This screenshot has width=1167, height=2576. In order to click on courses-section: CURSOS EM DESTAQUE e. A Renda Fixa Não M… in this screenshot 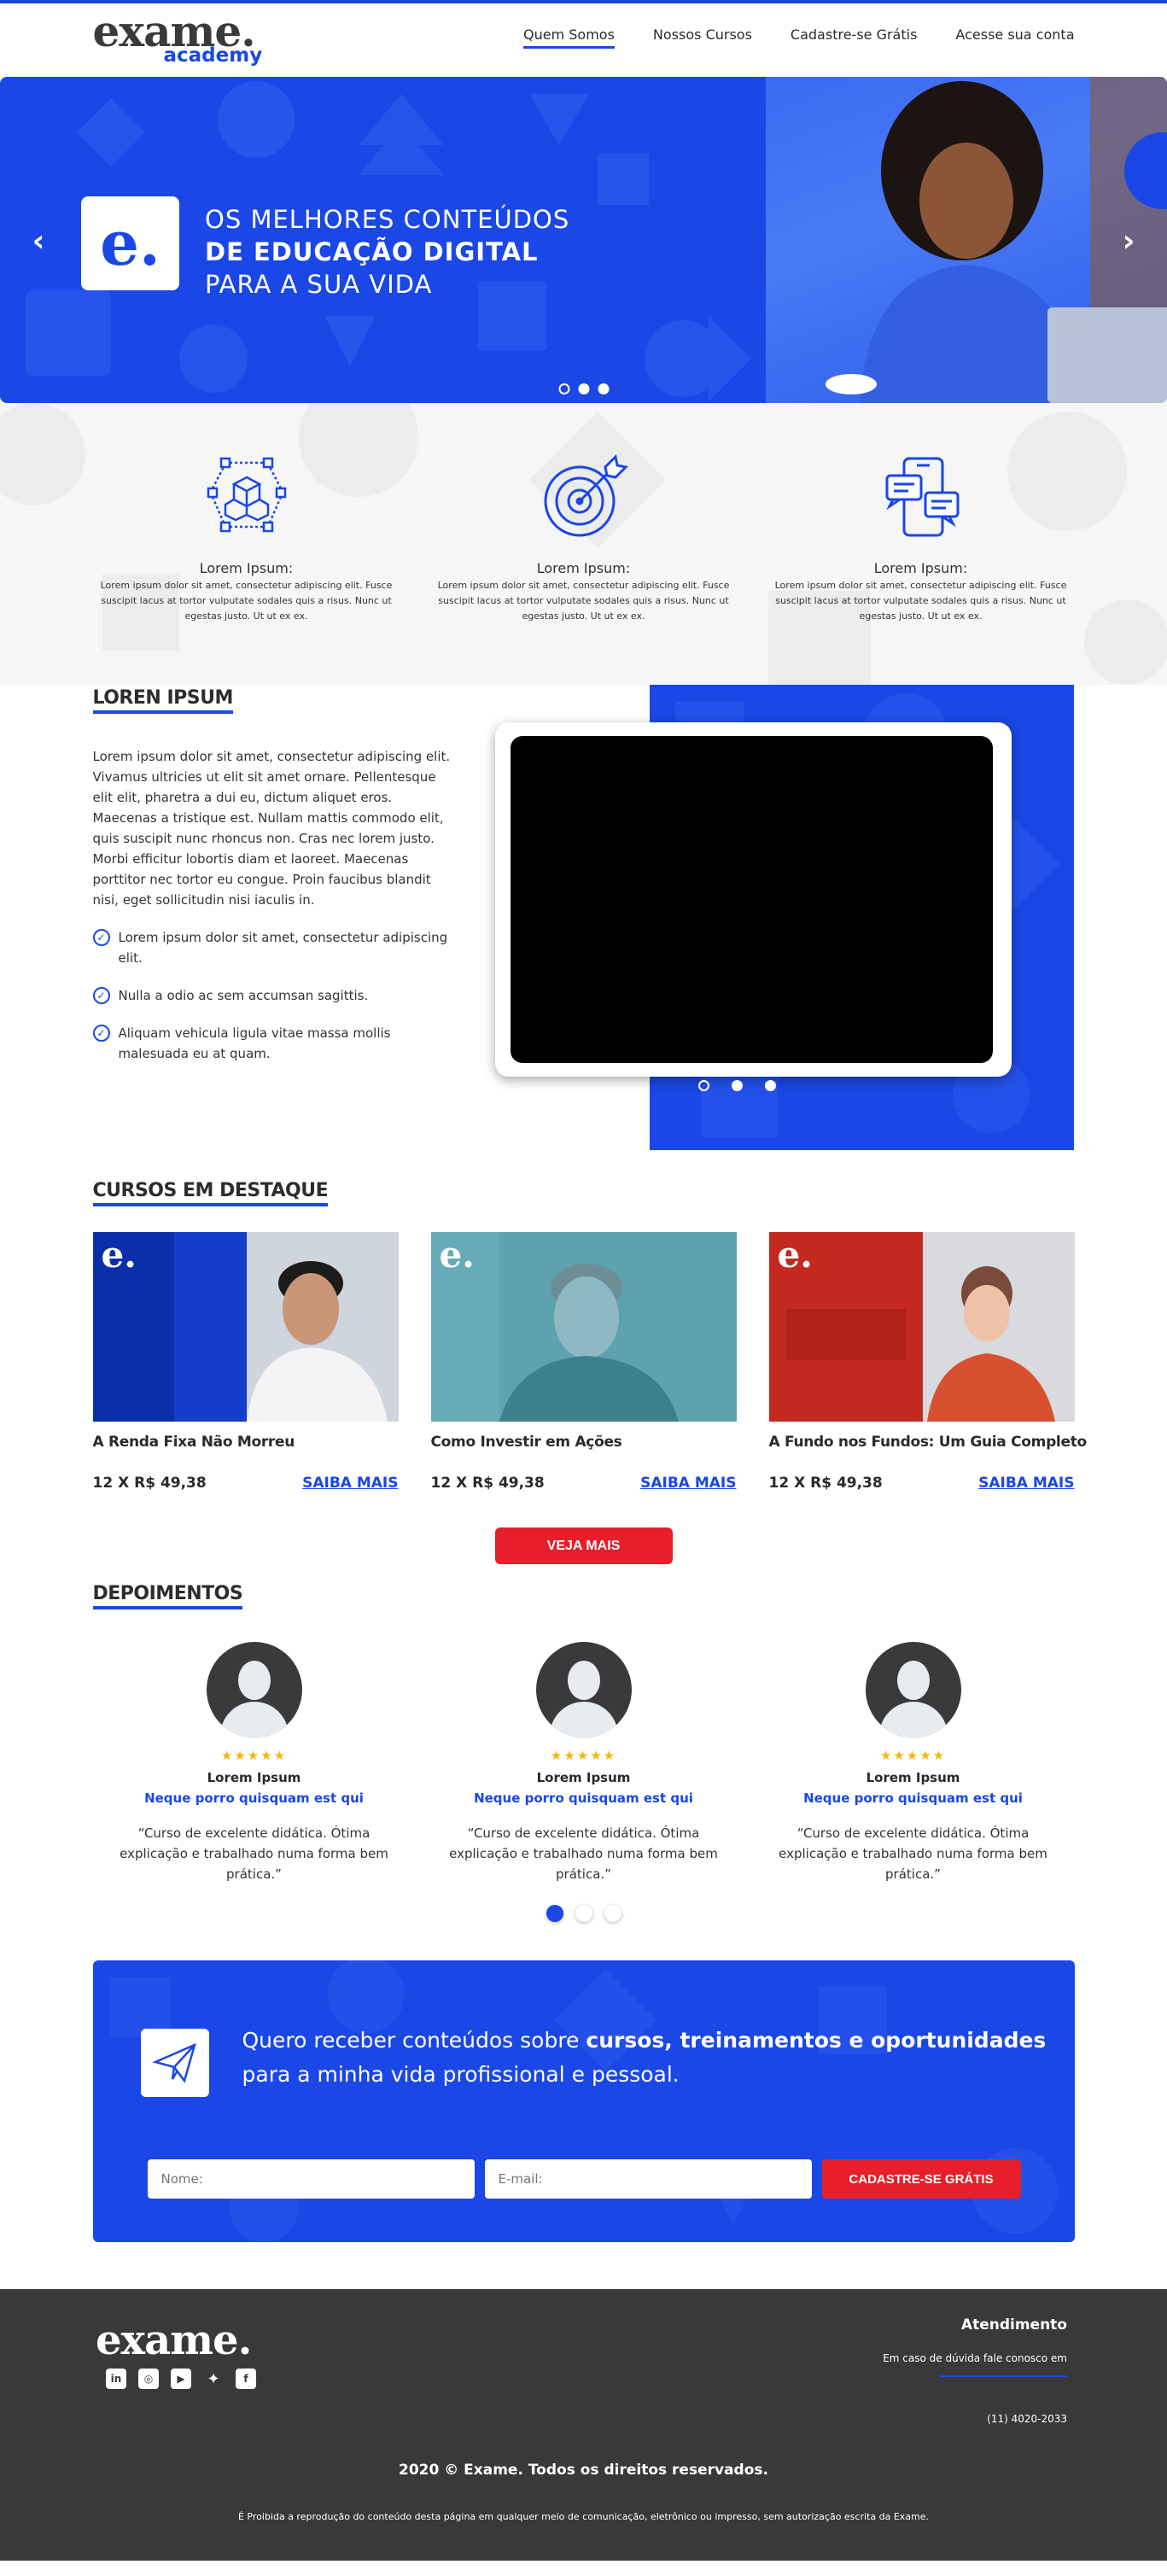, I will do `click(583, 1372)`.